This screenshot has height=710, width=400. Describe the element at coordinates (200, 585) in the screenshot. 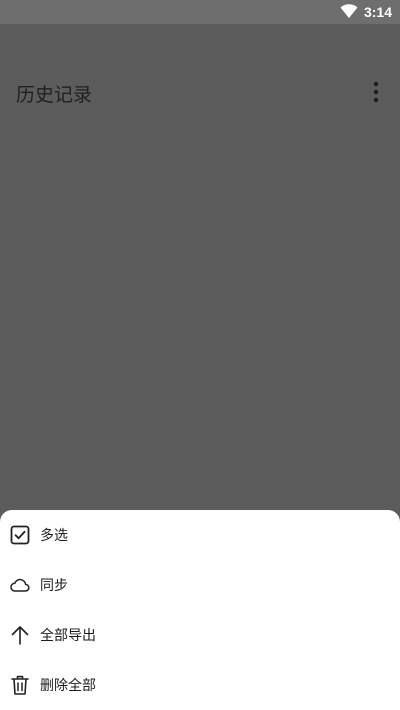

I see `menu-item-sync: 同步` at that location.